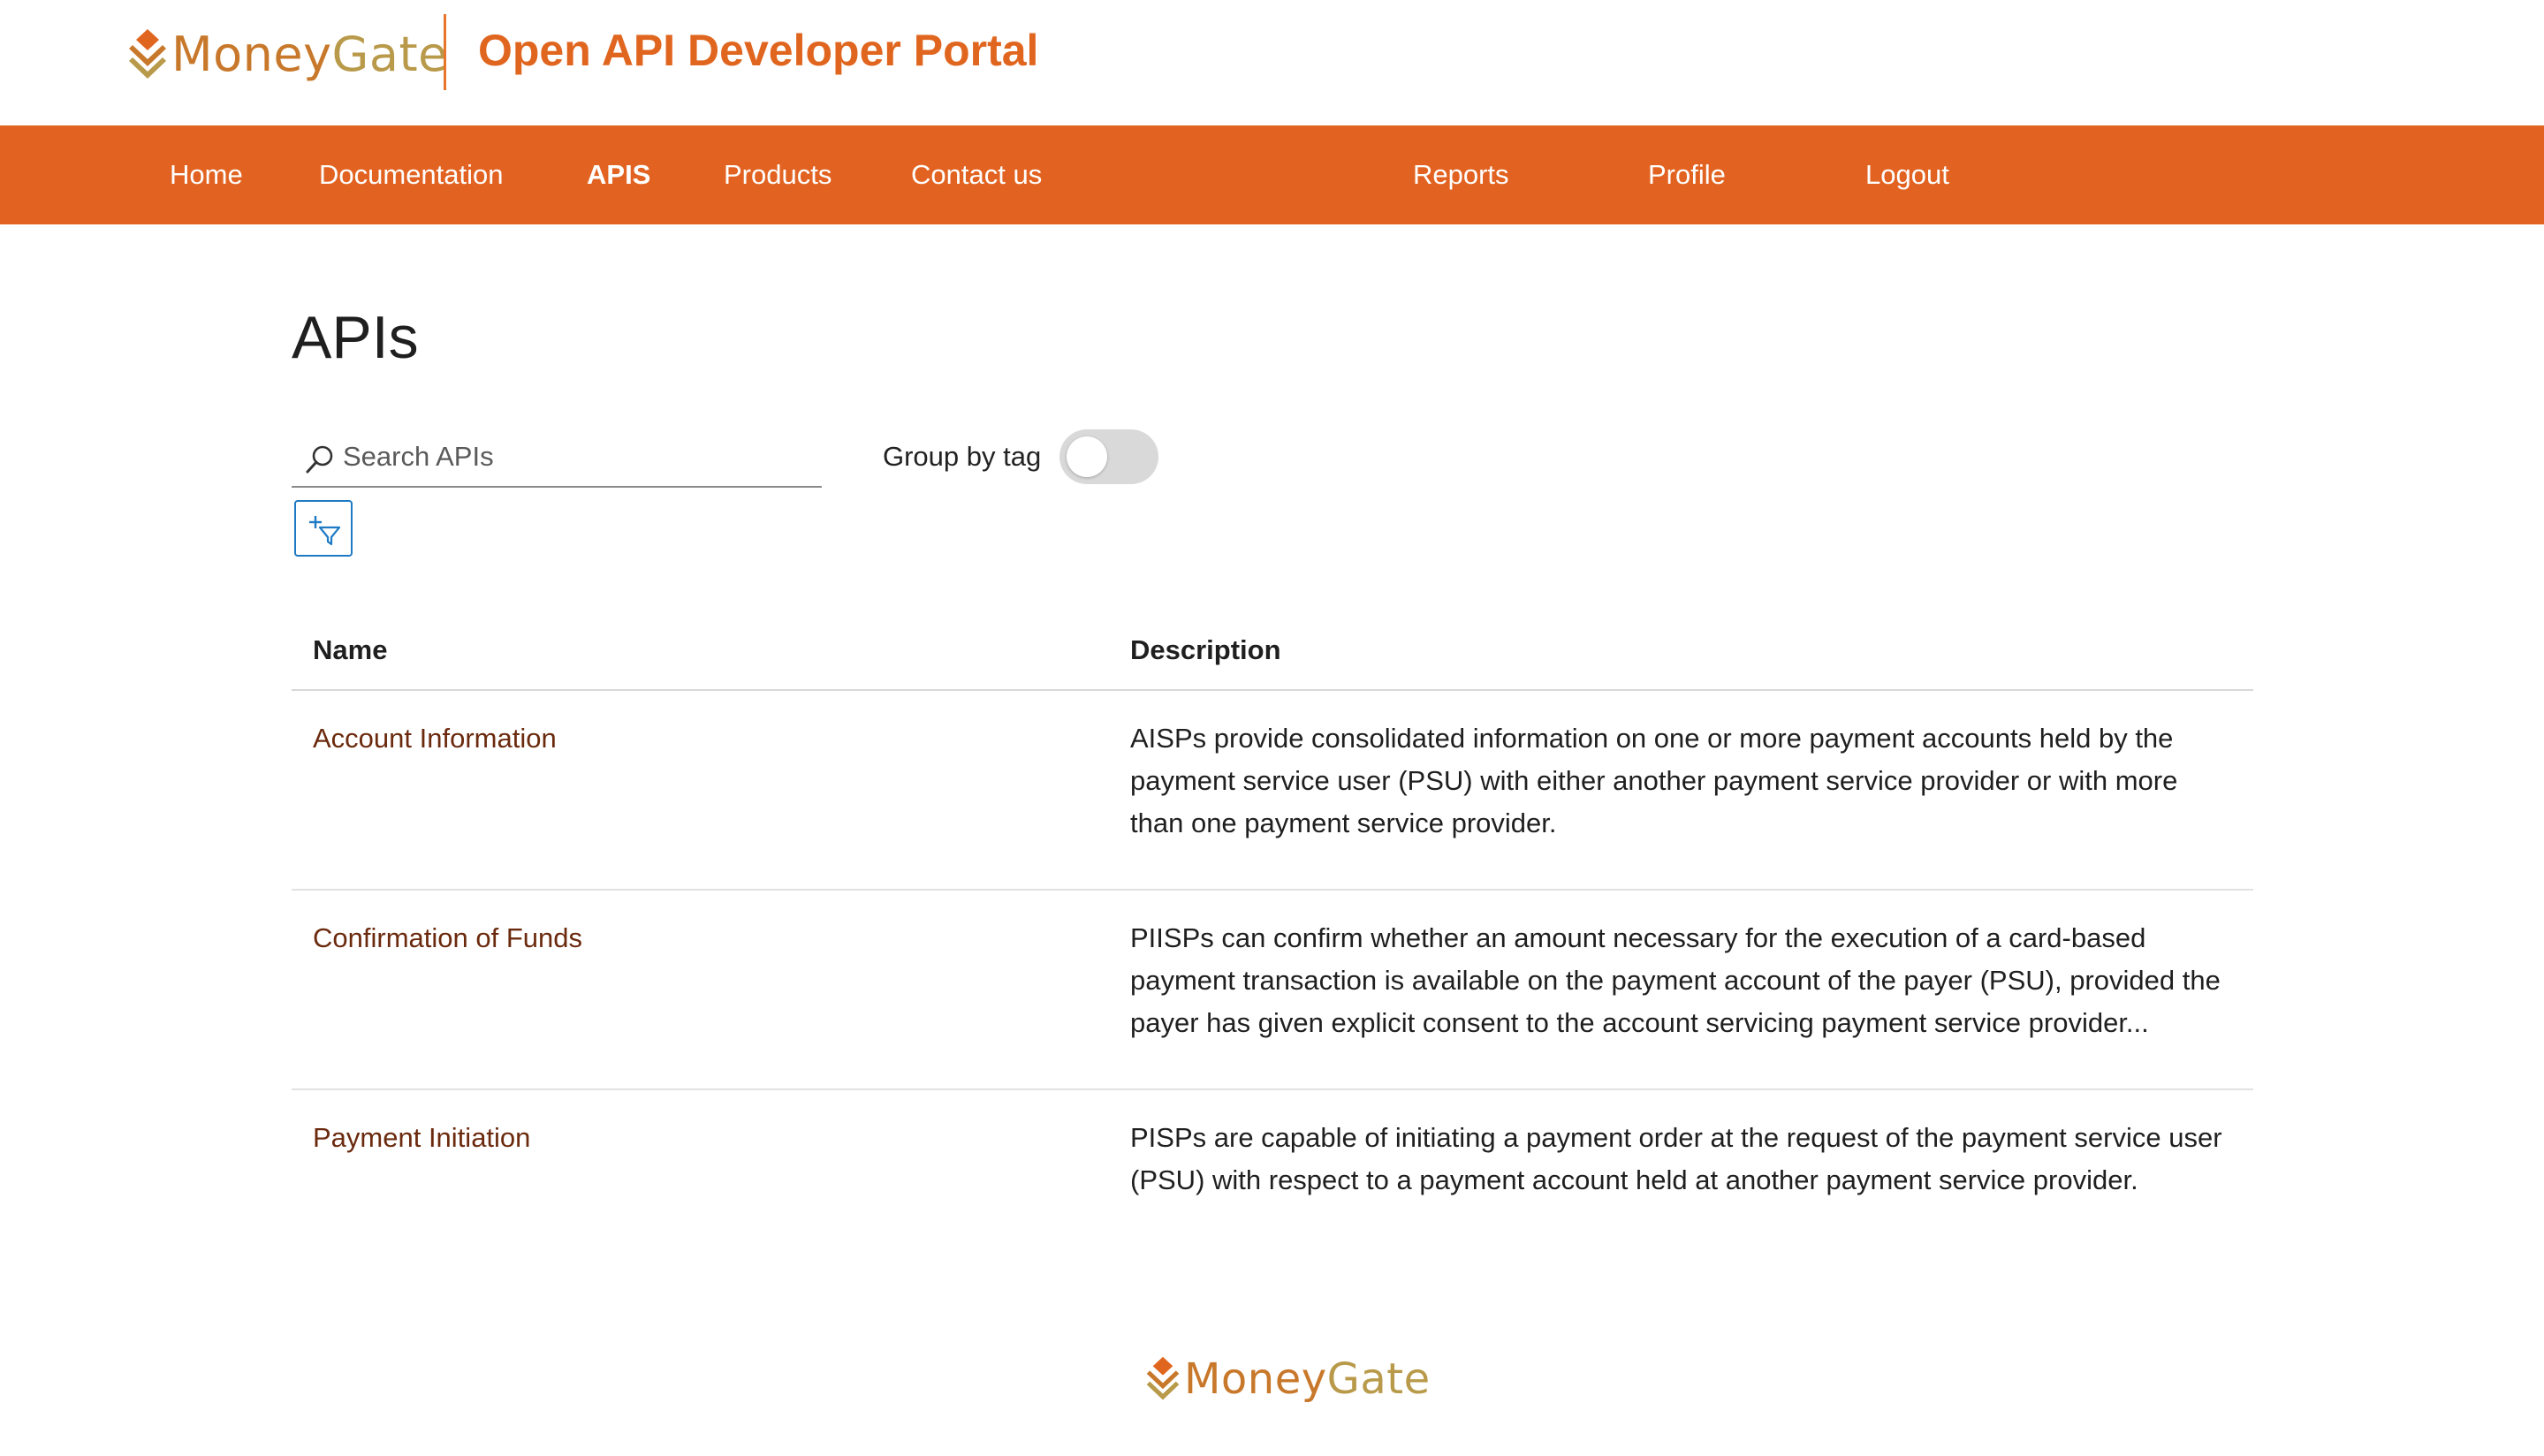 This screenshot has width=2544, height=1456. I want to click on header-divider, so click(445, 52).